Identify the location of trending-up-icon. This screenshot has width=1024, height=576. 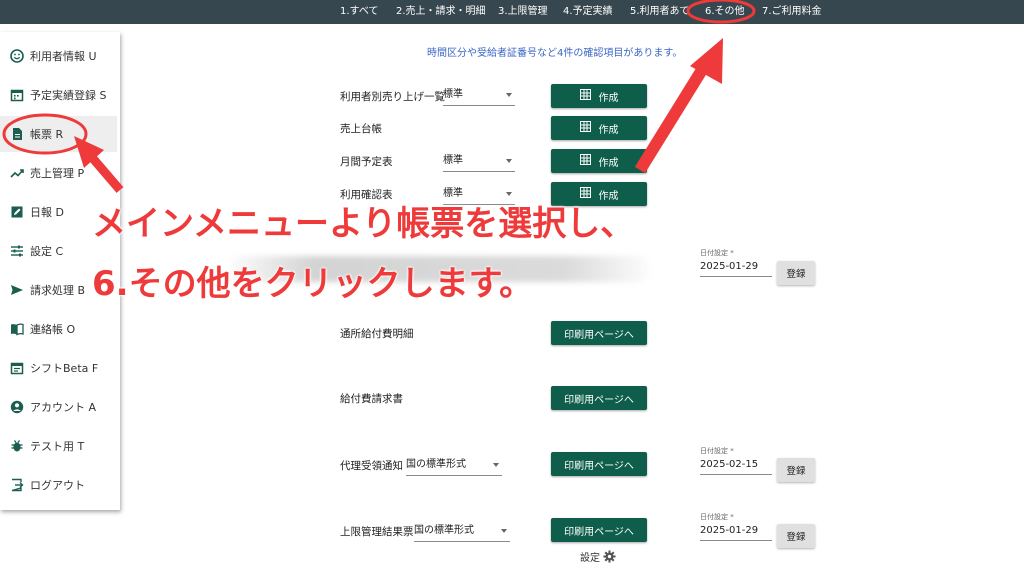
(17, 173).